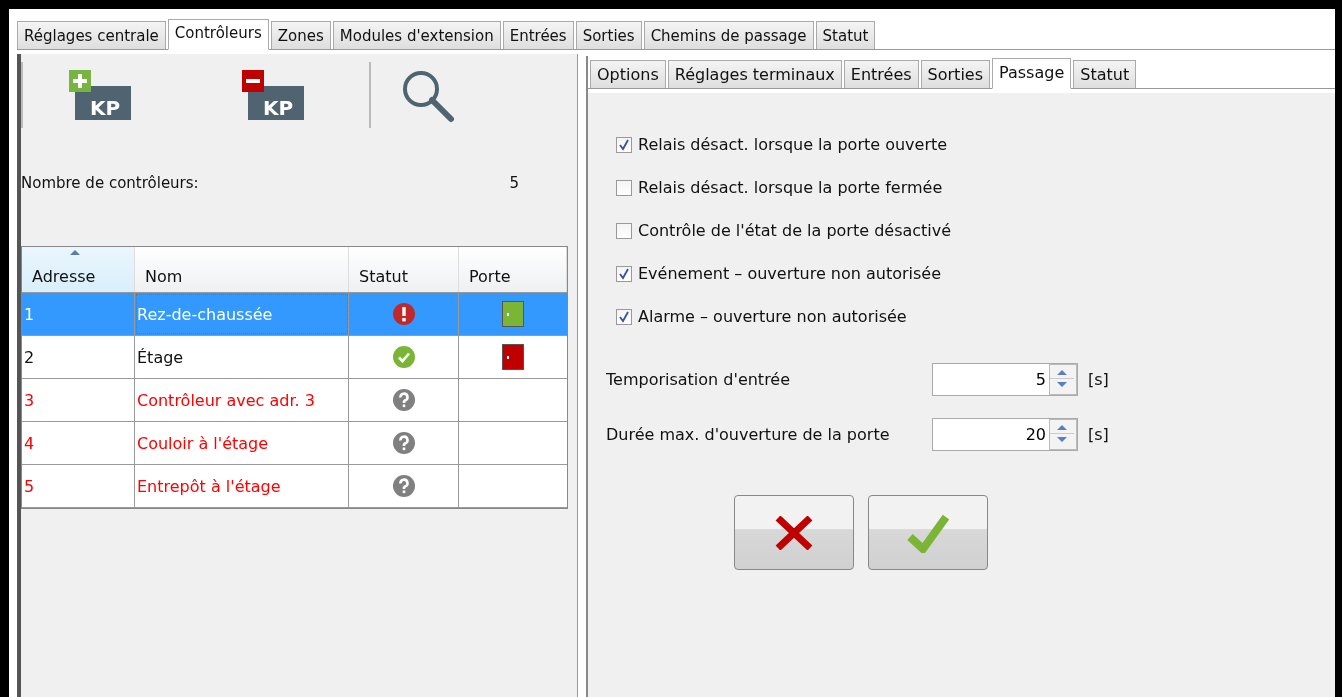 This screenshot has height=697, width=1342. Describe the element at coordinates (91, 35) in the screenshot. I see `tab: Réglages centrale` at that location.